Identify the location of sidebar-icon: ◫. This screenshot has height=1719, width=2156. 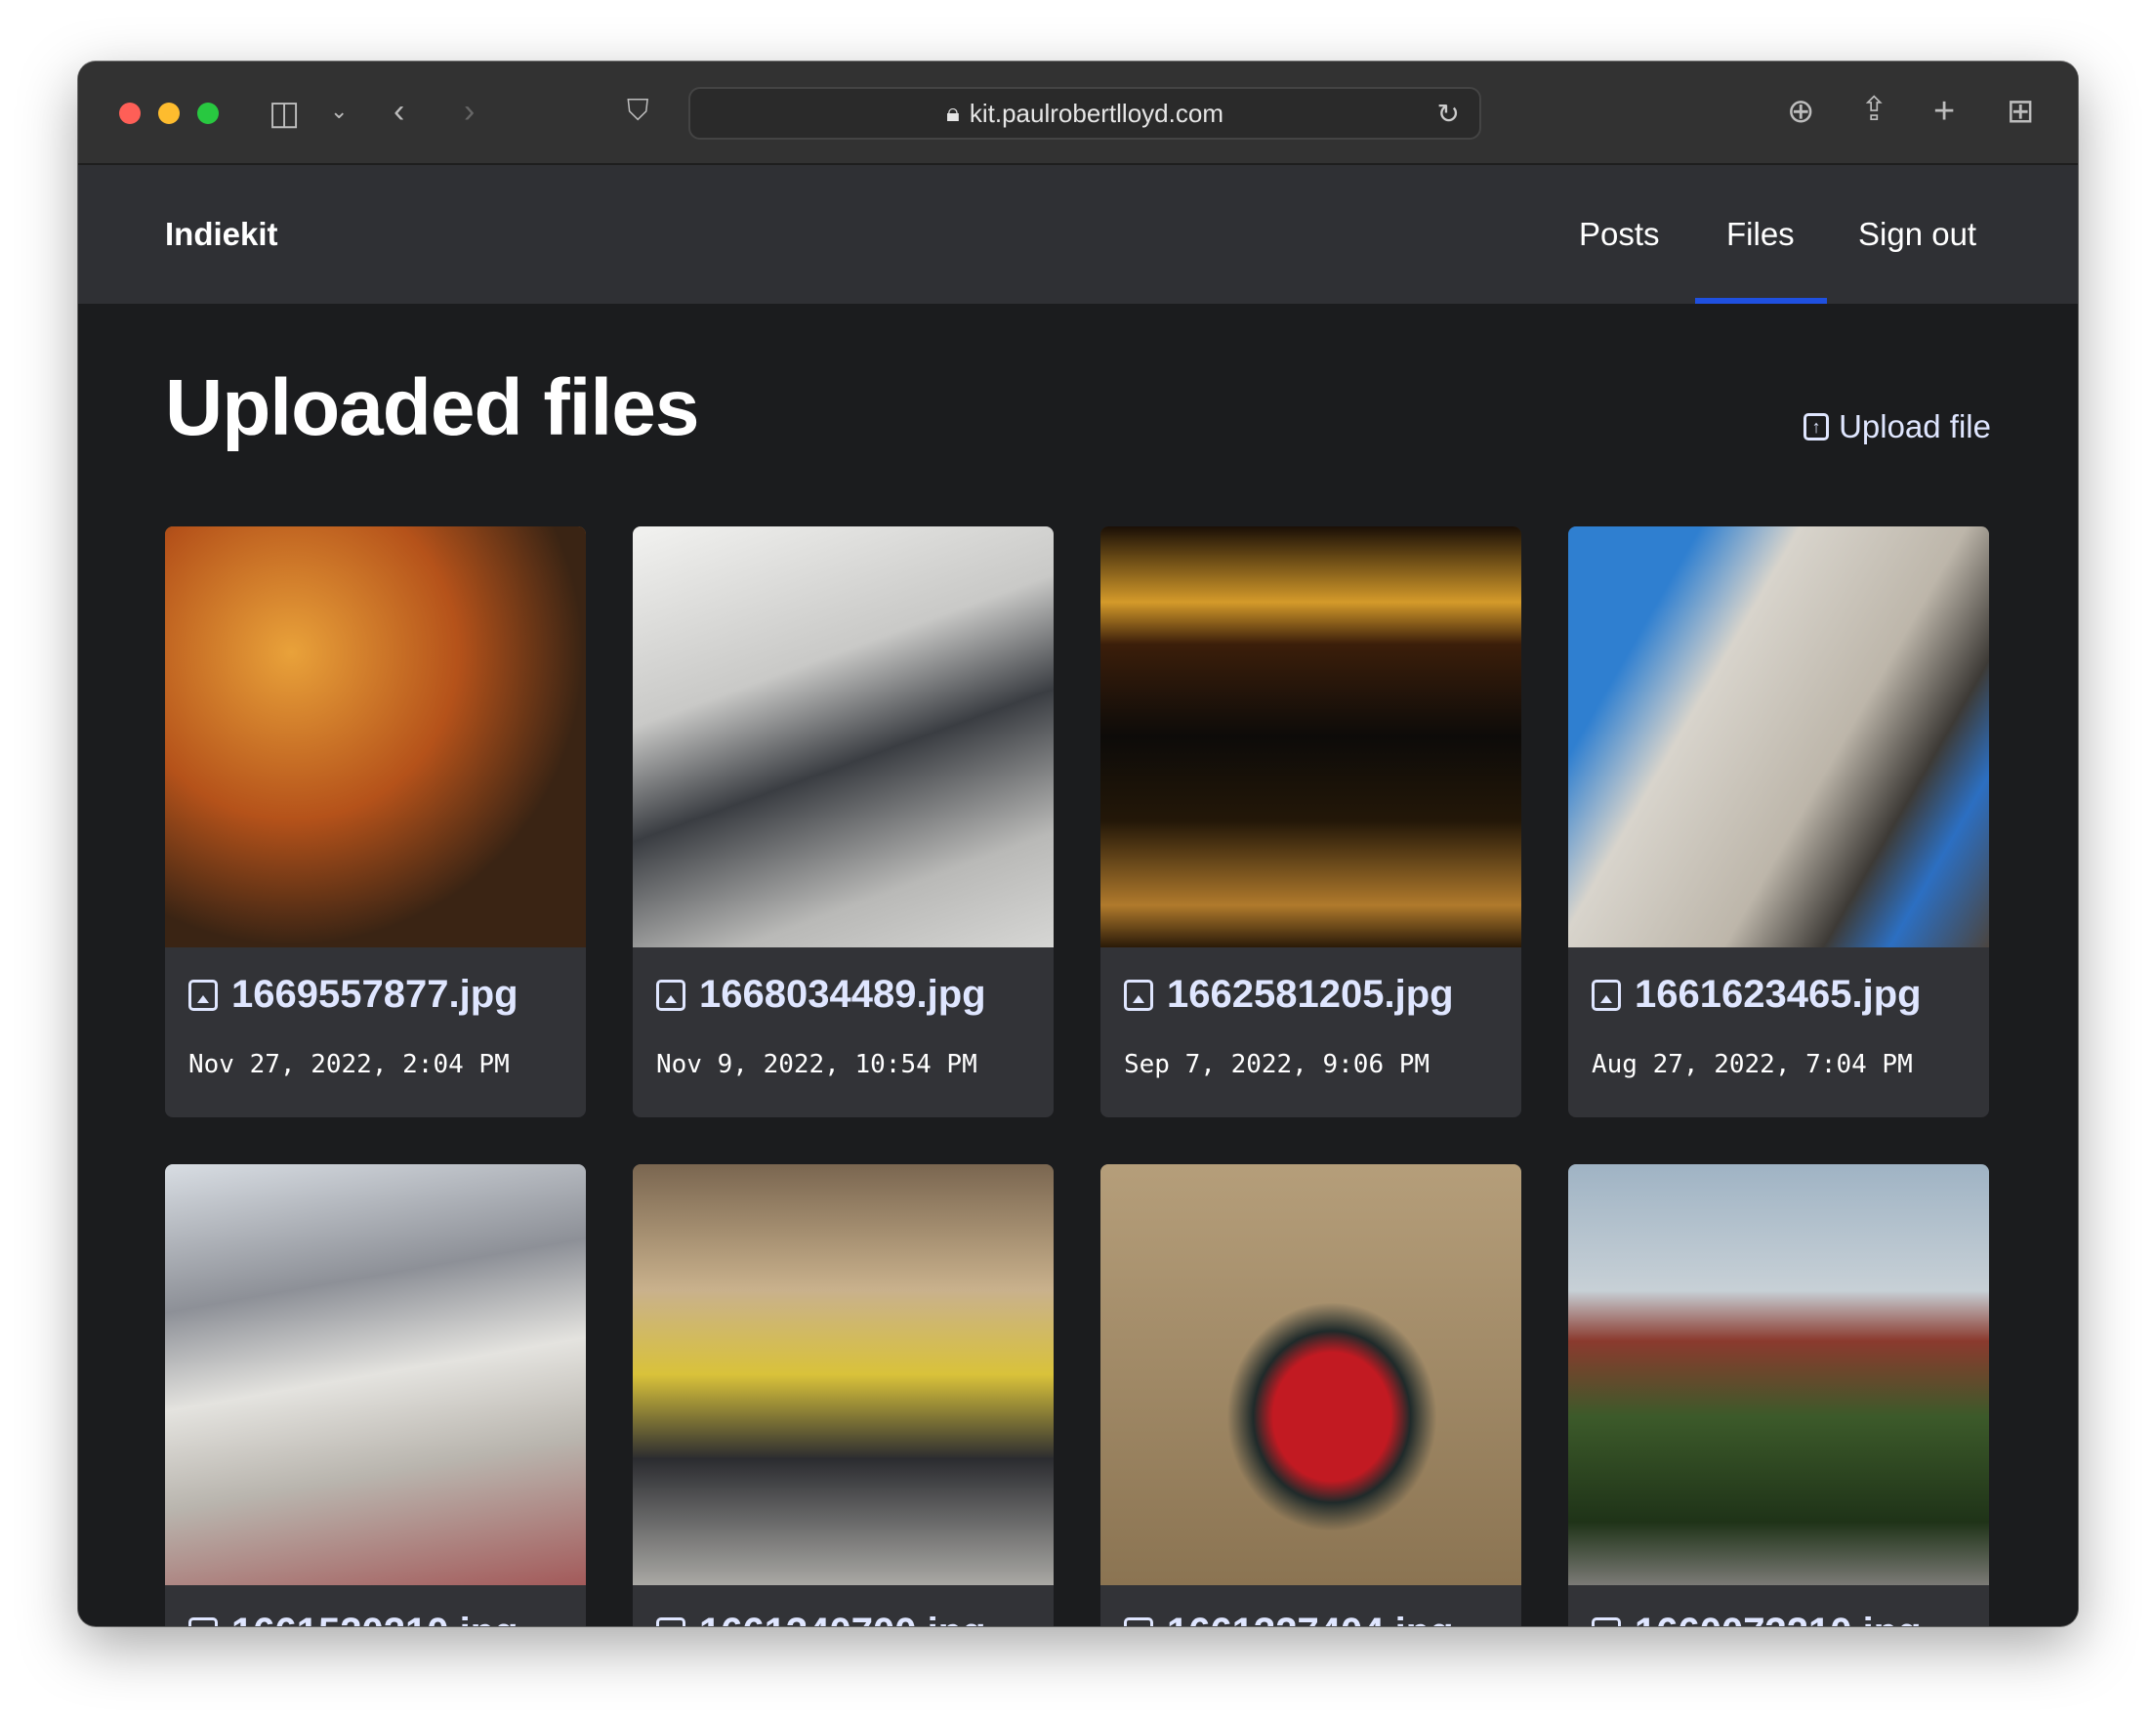
(284, 113).